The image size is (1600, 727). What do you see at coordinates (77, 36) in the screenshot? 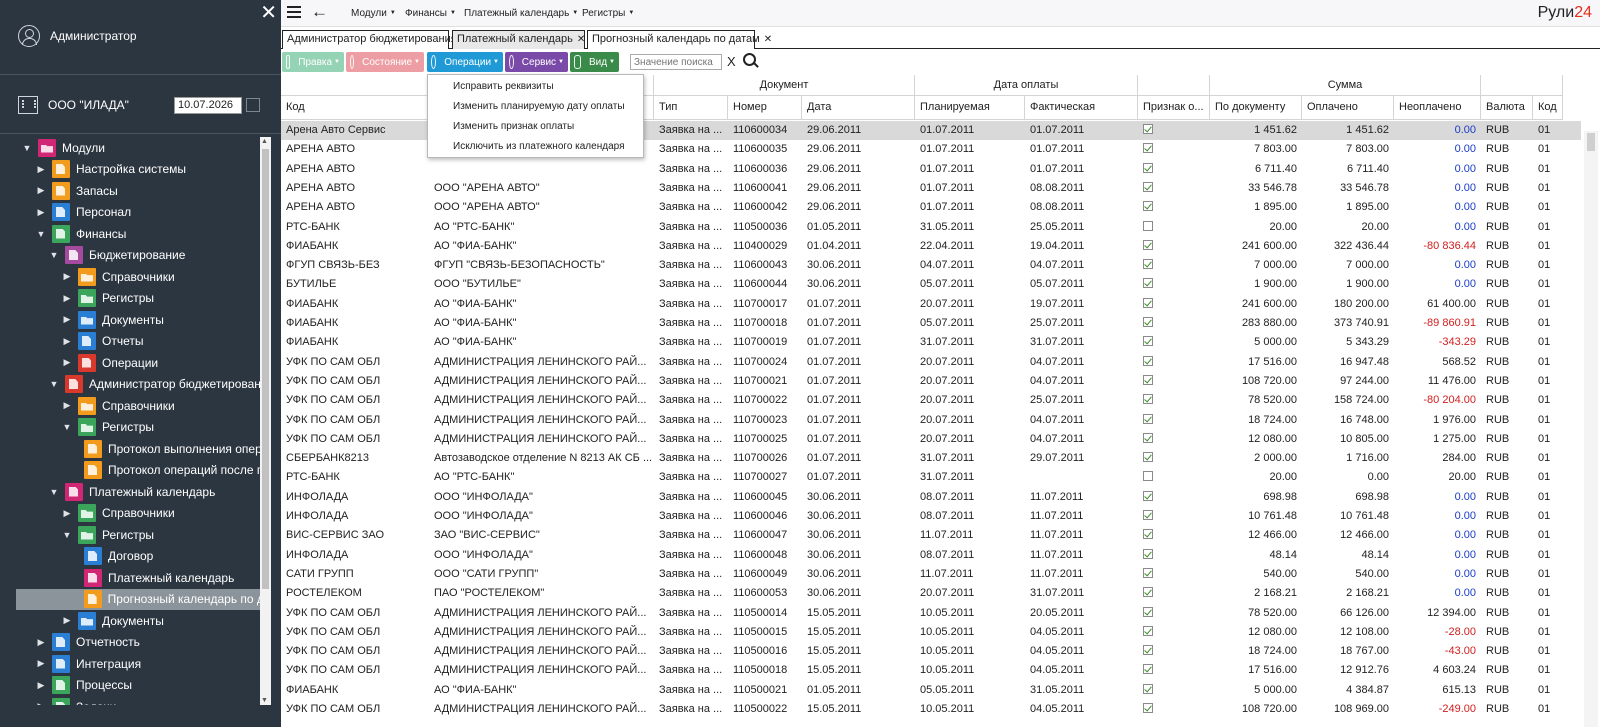
I see `user-row: Администратор` at bounding box center [77, 36].